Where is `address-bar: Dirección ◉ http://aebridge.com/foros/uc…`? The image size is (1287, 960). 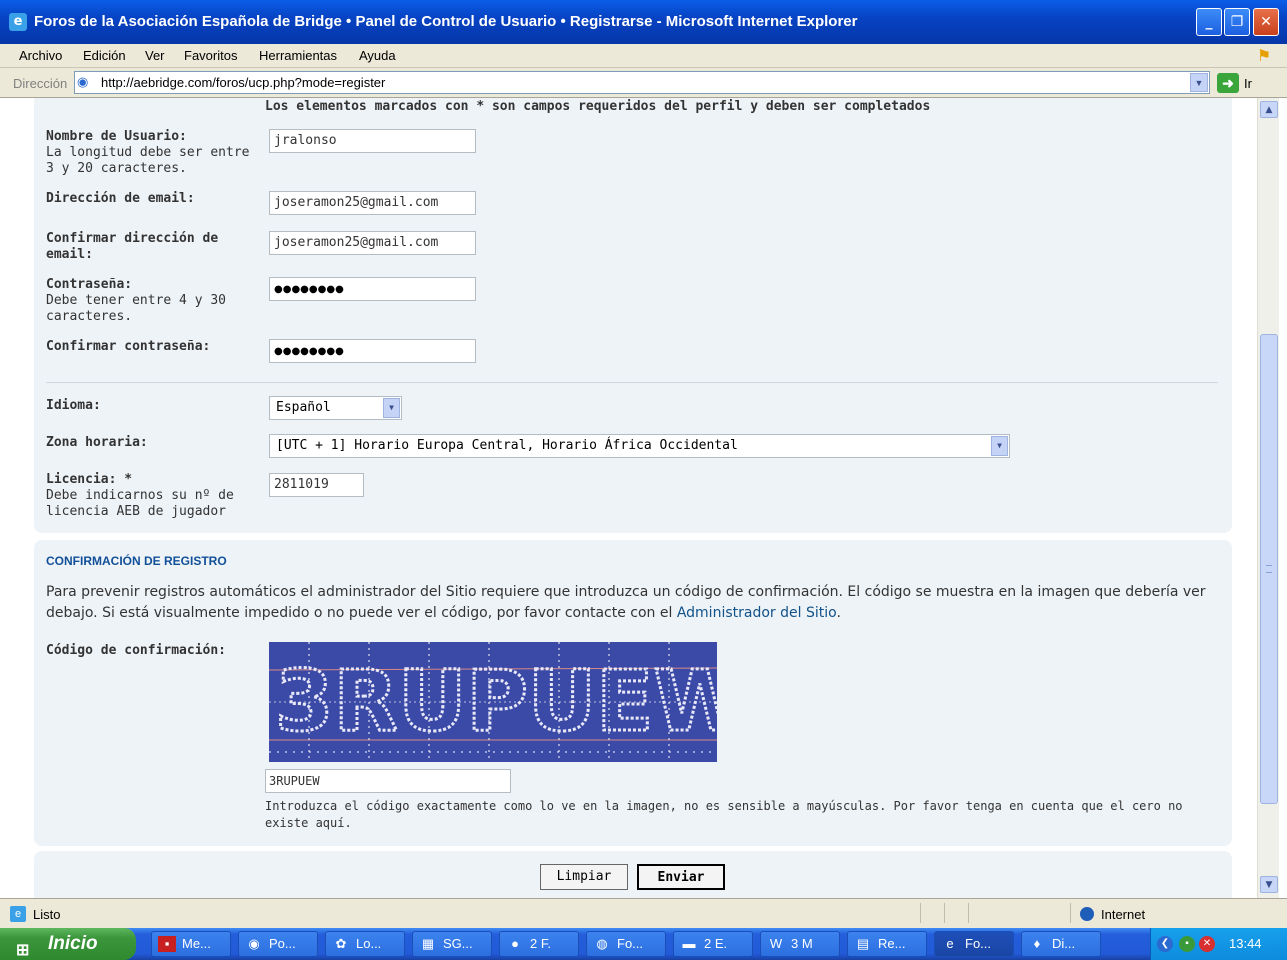
address-bar: Dirección ◉ http://aebridge.com/foros/uc… is located at coordinates (643, 83).